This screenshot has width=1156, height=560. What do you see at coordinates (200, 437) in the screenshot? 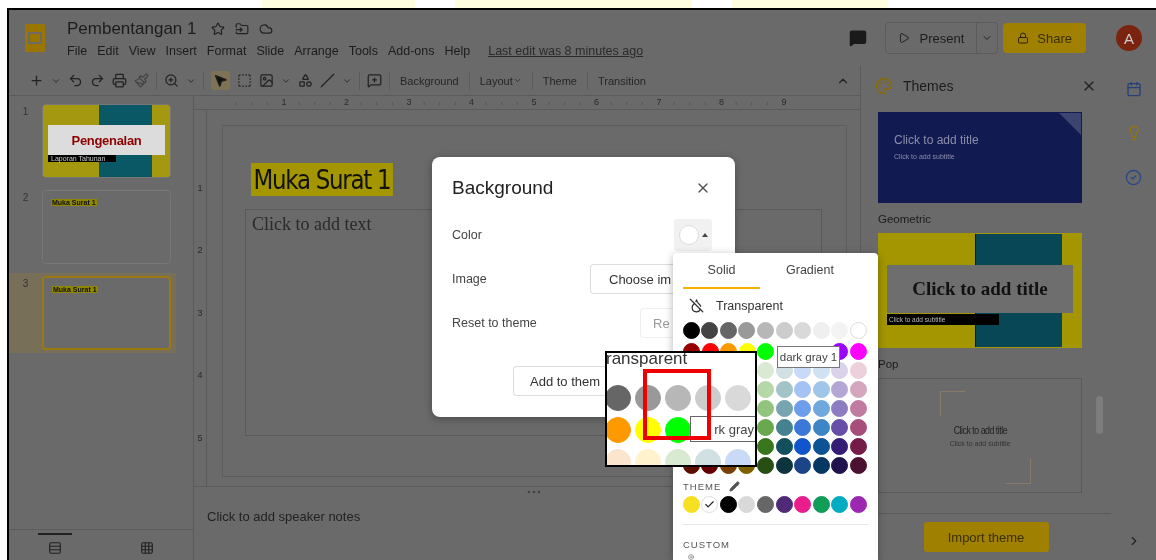
I see `ruler-number: 5` at bounding box center [200, 437].